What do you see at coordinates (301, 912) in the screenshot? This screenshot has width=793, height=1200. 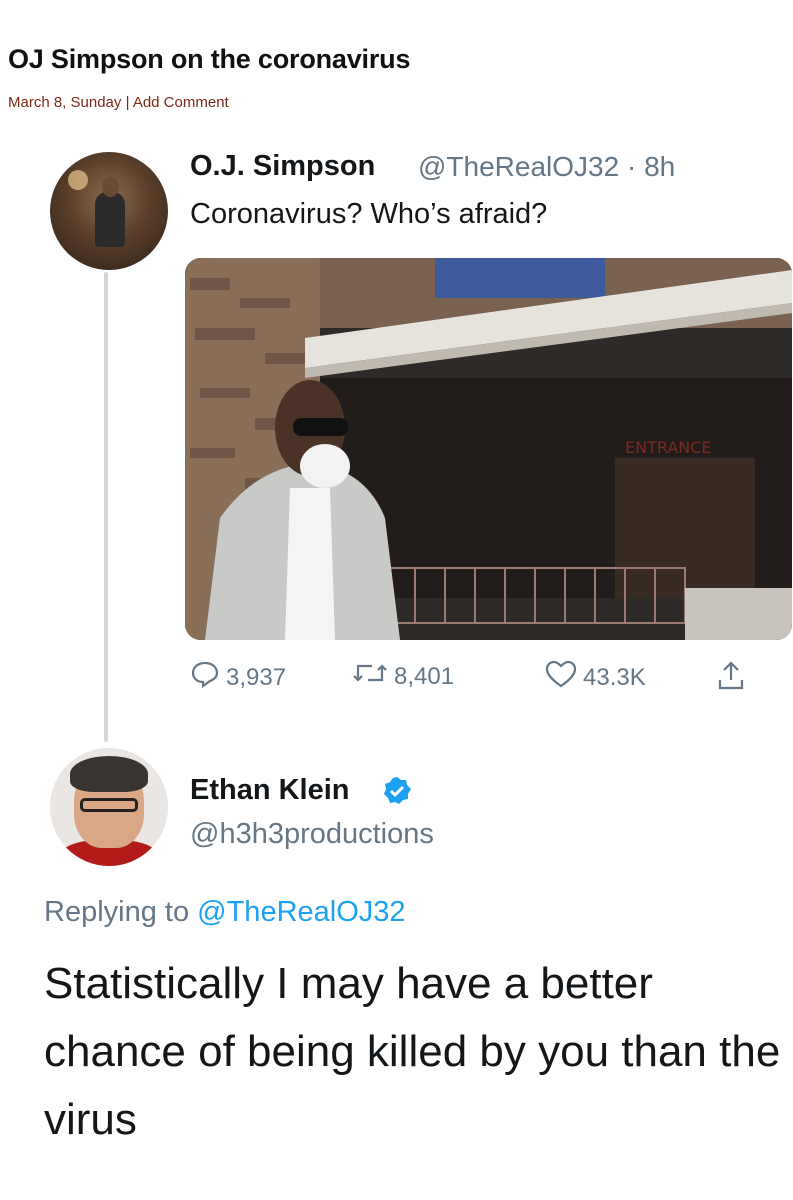 I see `replying-to-mention-link: @TheRealOJ32` at bounding box center [301, 912].